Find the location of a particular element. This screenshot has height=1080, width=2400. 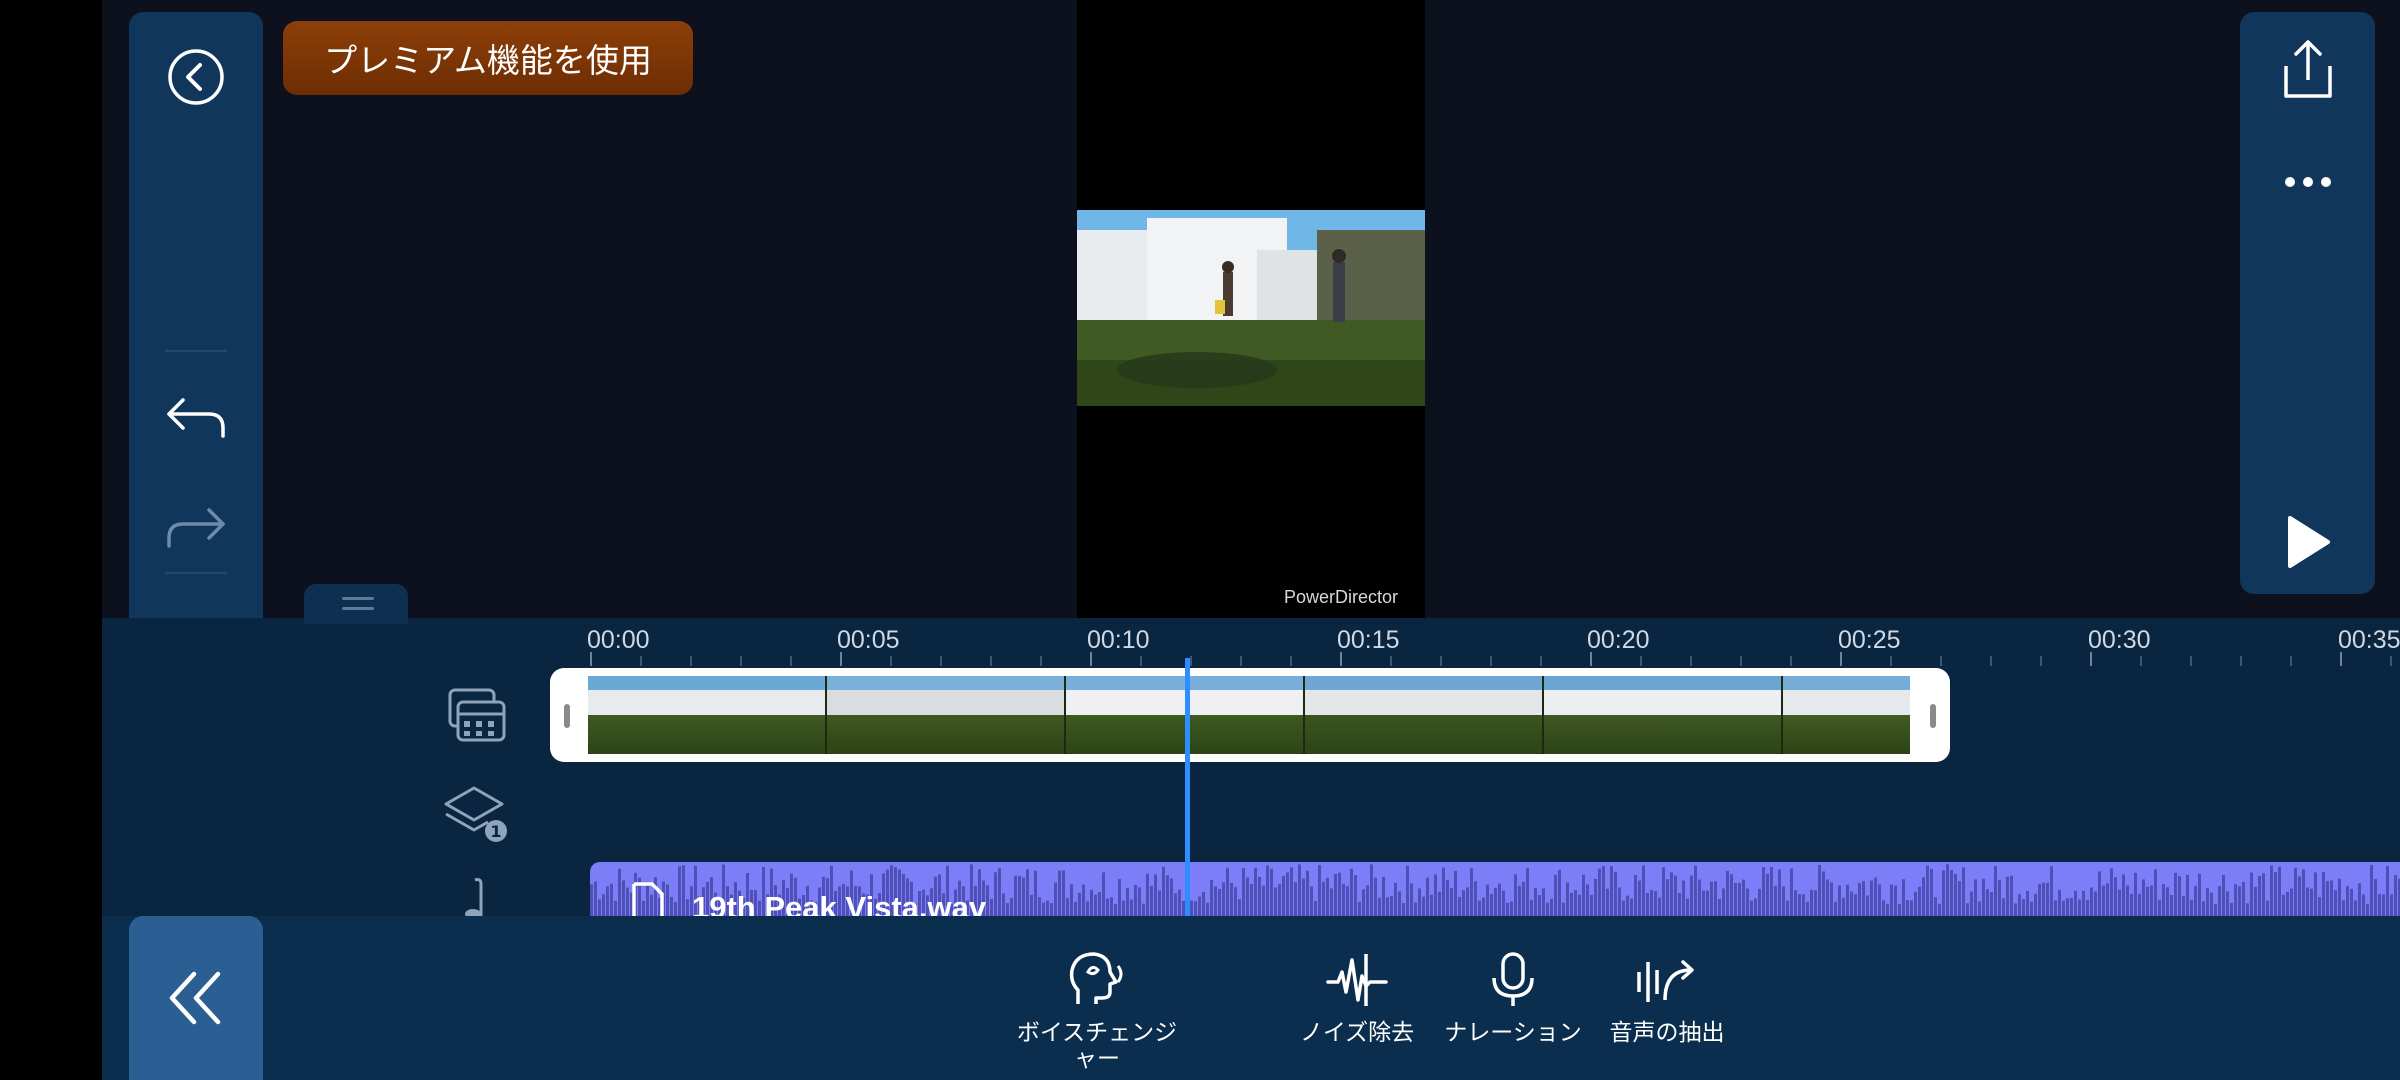

extract-audio-button: 音声の抽出 is located at coordinates (1667, 998).